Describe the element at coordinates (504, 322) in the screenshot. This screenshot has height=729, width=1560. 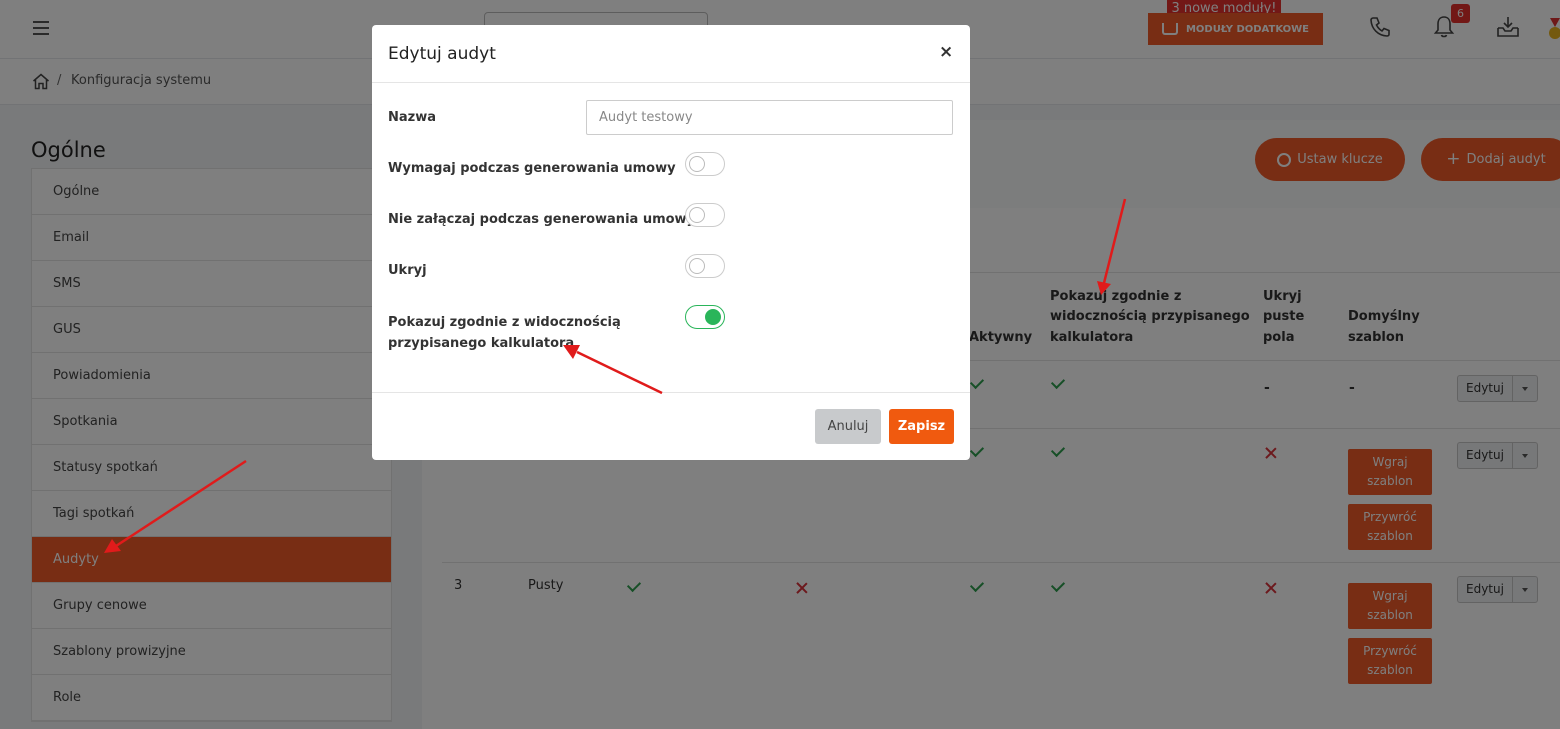
I see `show-by-calculator-label-line1: Pokazuj zgodnie z widocznością` at that location.